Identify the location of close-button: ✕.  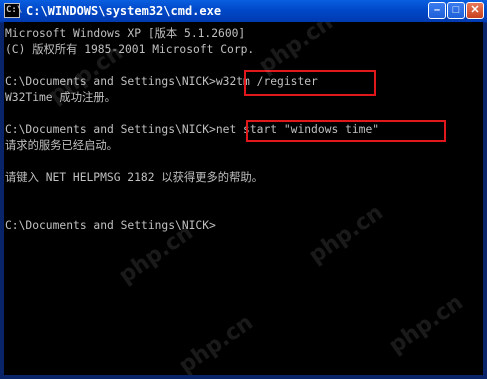
(475, 10).